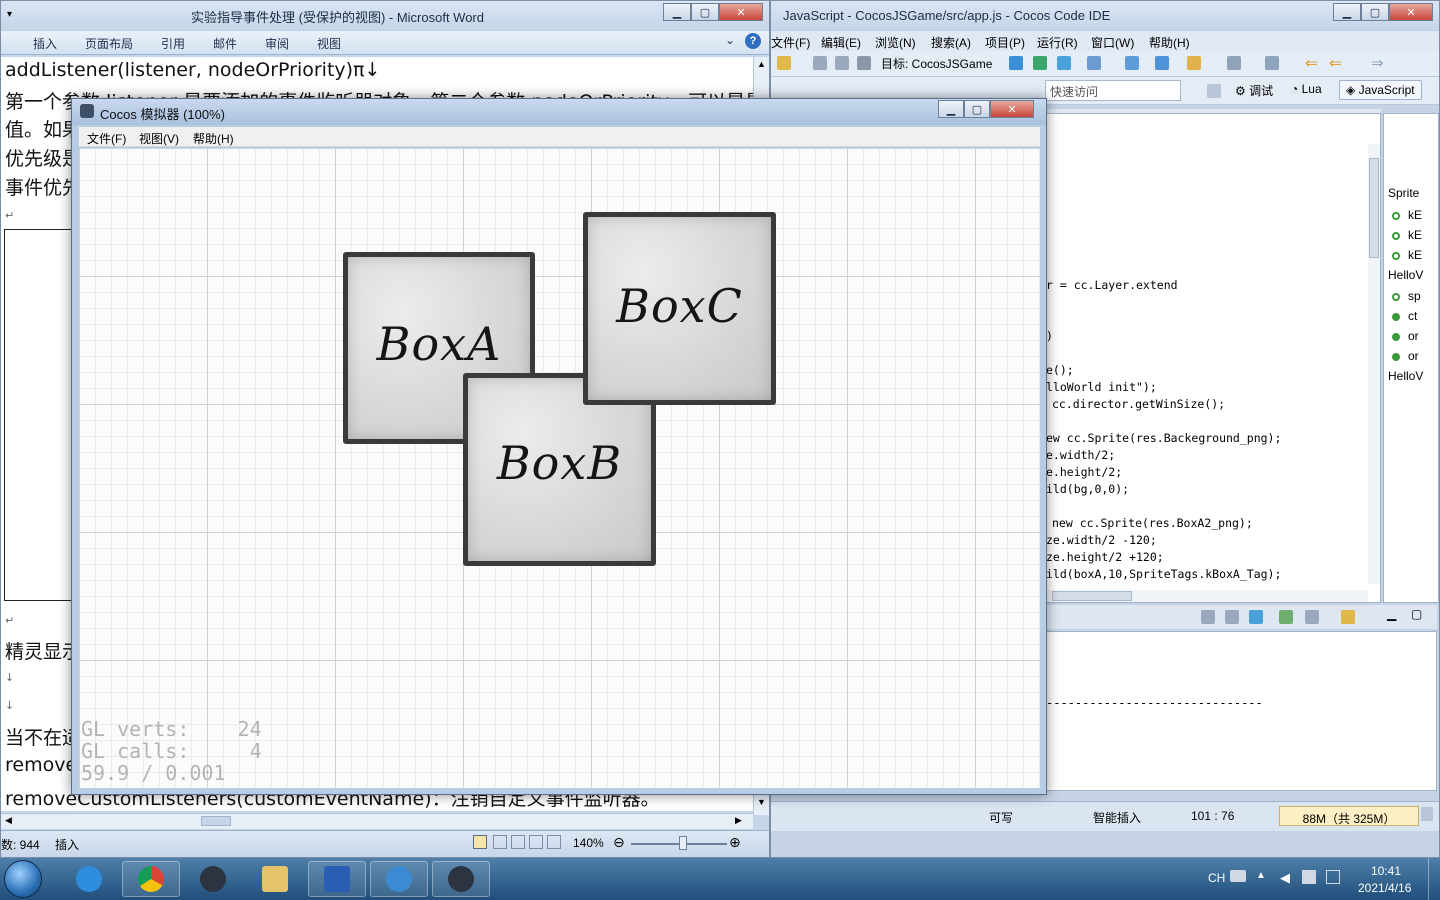 This screenshot has width=1440, height=900. Describe the element at coordinates (1286, 617) in the screenshot. I see `open-console-icon` at that location.